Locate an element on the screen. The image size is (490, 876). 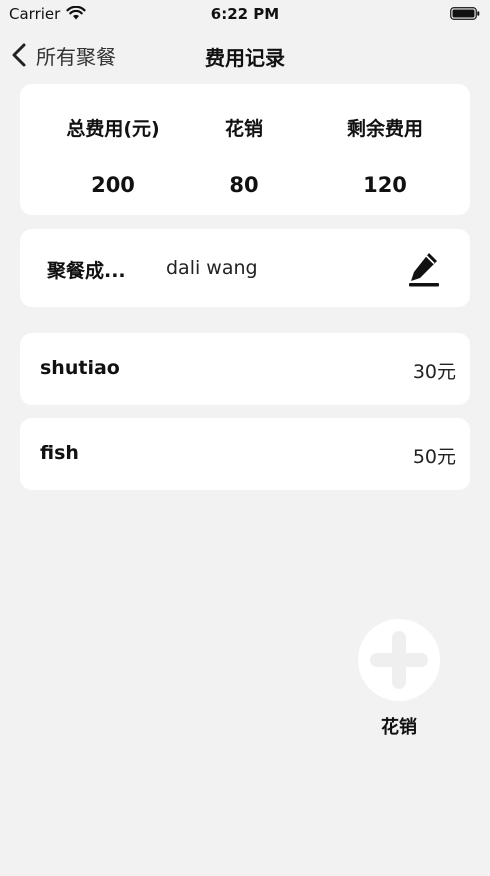
expense-item: shutiao 30元 is located at coordinates (245, 369).